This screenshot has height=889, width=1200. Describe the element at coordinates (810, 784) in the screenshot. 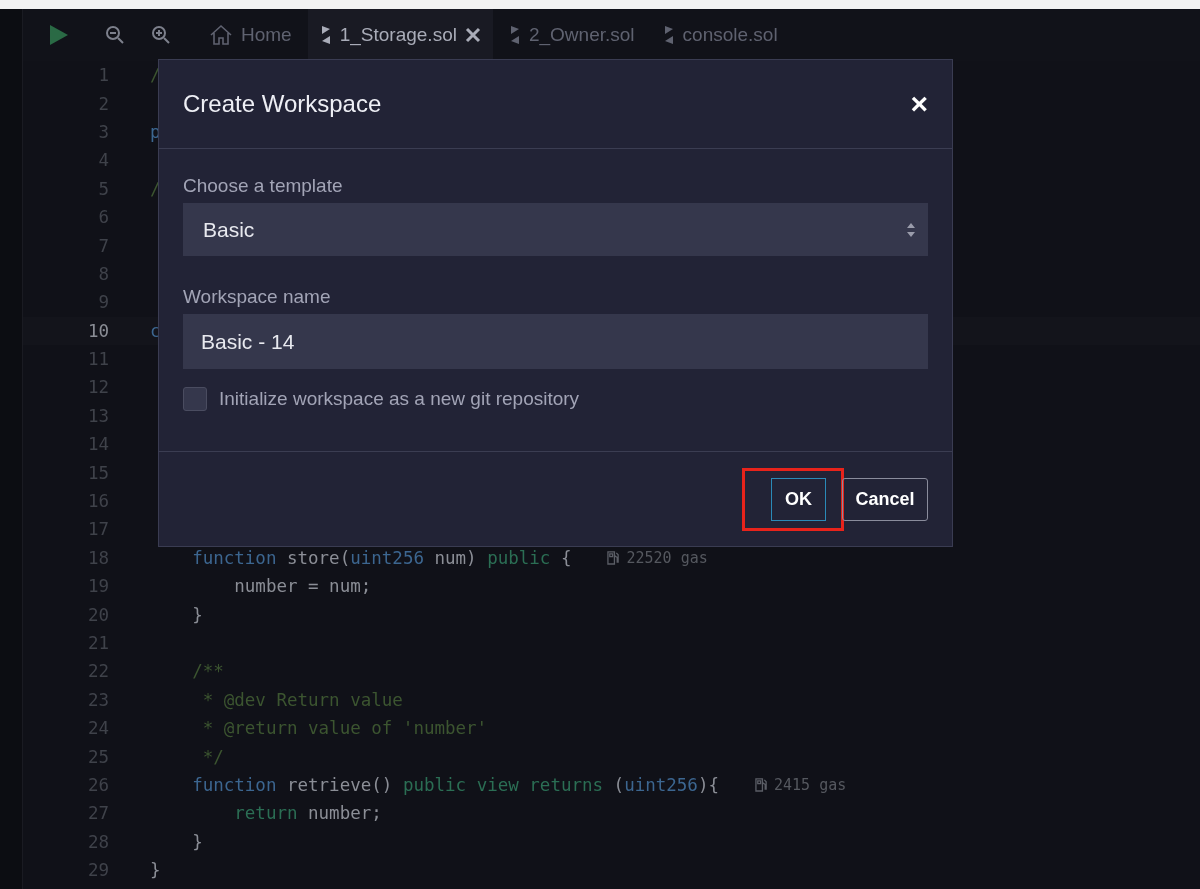

I see `gas-text: 2415 gas` at that location.